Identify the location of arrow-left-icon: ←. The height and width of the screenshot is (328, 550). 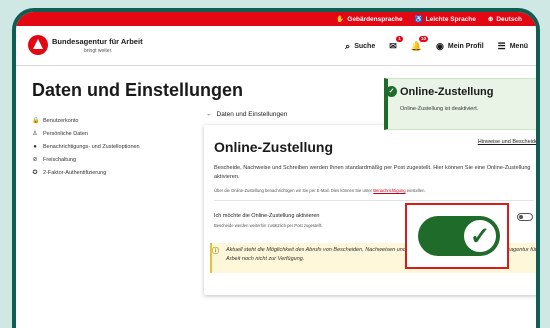
(209, 114).